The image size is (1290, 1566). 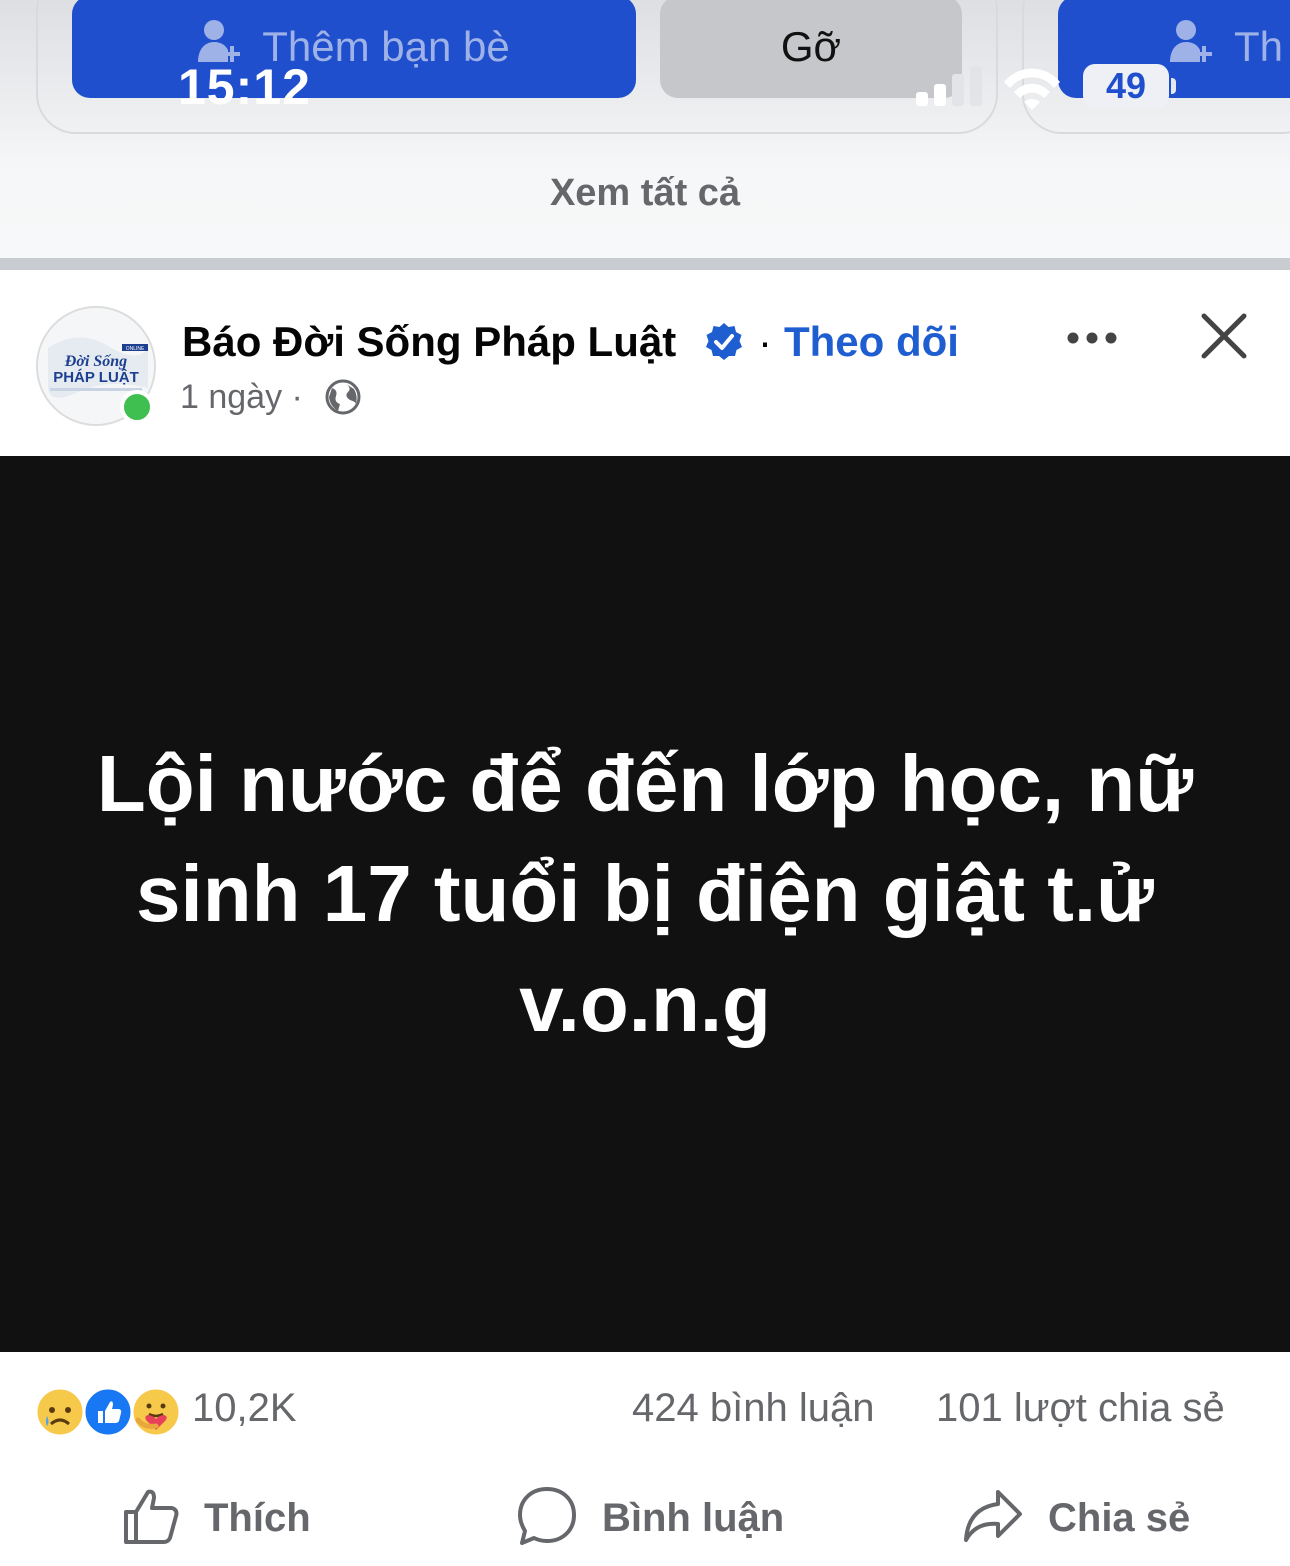 I want to click on battery-level: 49, so click(x=1126, y=85).